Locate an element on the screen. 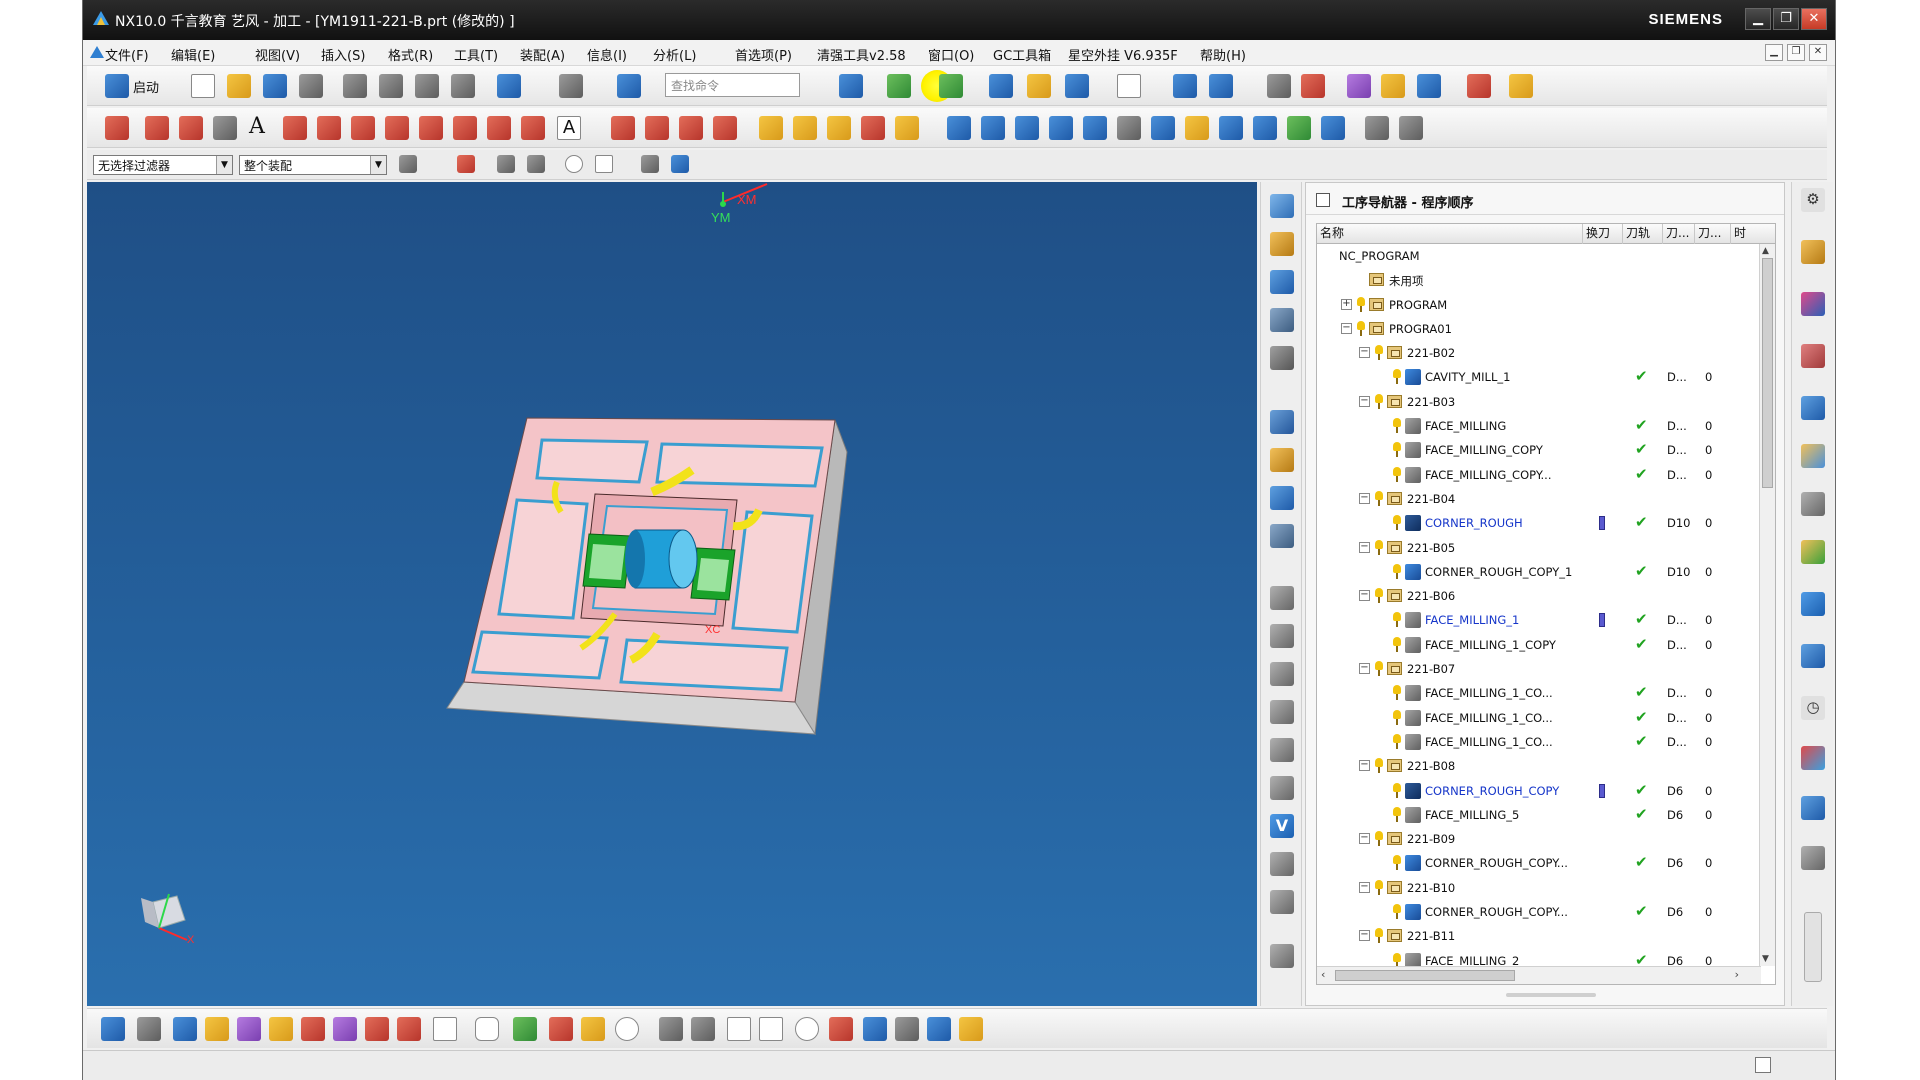 The width and height of the screenshot is (1920, 1080). tree-row: − 221-B09 is located at coordinates (1538, 839).